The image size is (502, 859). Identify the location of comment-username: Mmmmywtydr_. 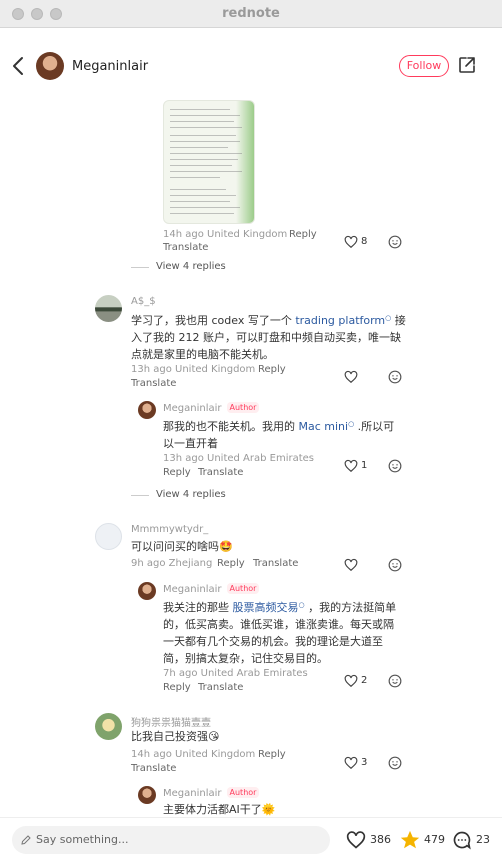
(169, 529).